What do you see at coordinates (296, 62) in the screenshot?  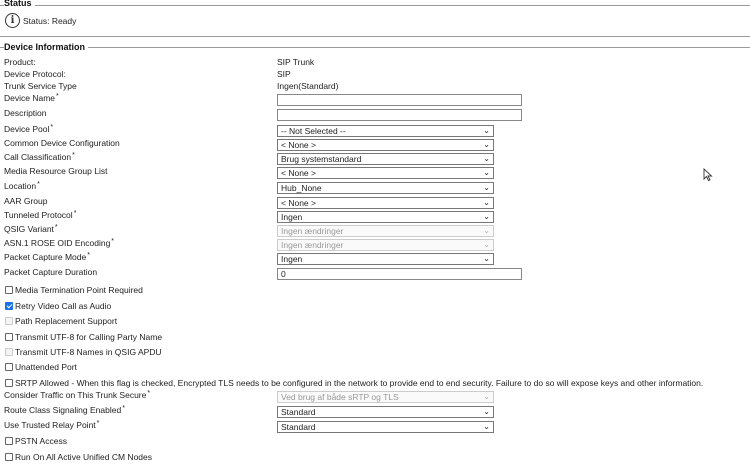 I see `product-value: SIP Trunk` at bounding box center [296, 62].